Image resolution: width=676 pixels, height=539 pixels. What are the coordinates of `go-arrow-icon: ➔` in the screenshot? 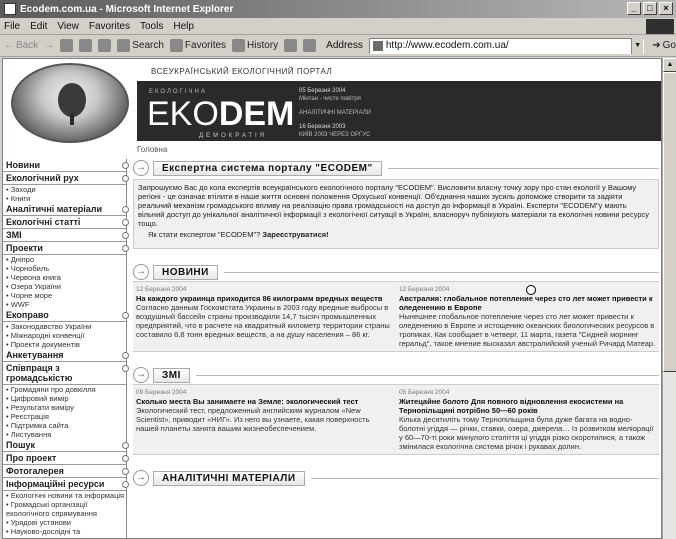 It's located at (656, 45).